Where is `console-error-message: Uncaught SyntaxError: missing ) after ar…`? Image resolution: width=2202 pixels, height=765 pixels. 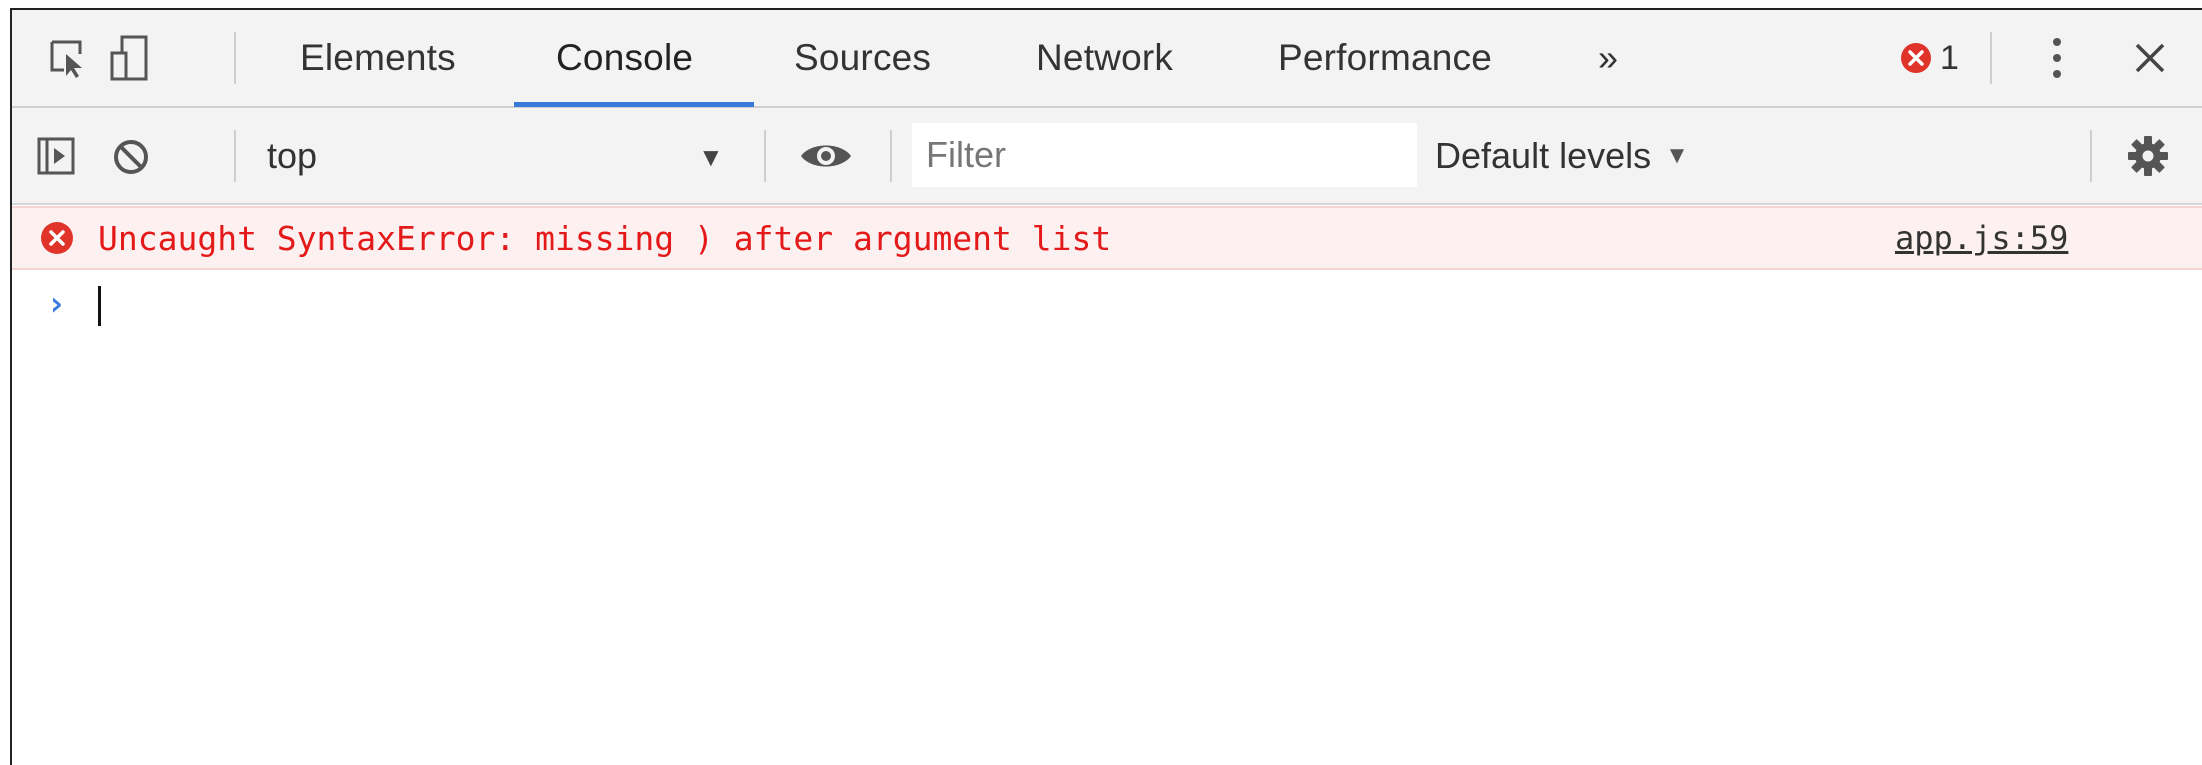 console-error-message: Uncaught SyntaxError: missing ) after ar… is located at coordinates (1107, 238).